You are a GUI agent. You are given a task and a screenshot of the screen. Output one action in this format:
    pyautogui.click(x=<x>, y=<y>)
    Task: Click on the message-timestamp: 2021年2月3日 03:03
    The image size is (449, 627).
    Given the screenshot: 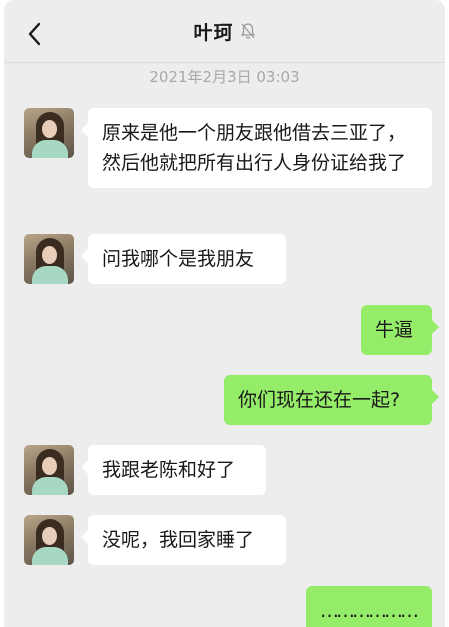 What is the action you would take?
    pyautogui.click(x=224, y=77)
    